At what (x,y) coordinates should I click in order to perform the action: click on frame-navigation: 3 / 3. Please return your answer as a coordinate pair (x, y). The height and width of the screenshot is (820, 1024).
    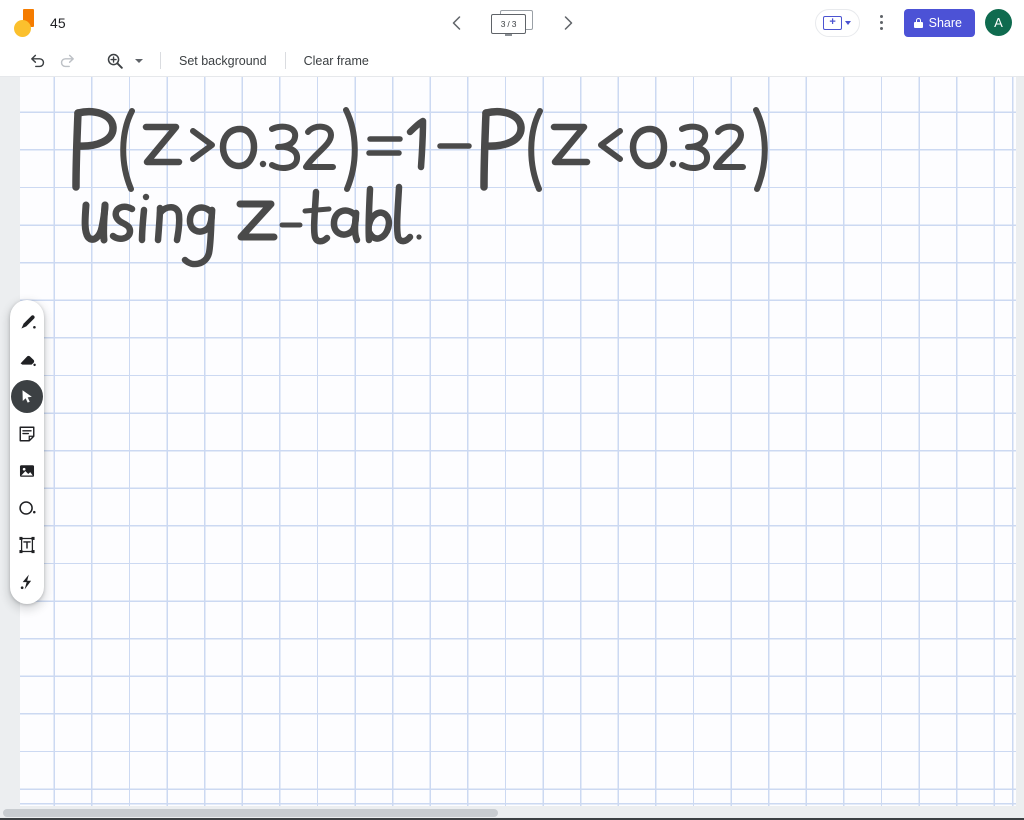
    Looking at the image, I should click on (512, 23).